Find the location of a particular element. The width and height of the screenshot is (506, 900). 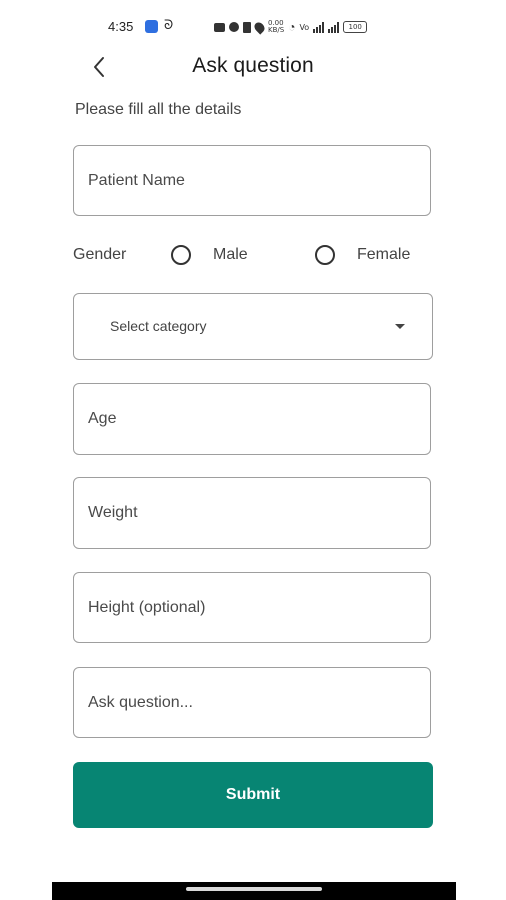

patient-name-field is located at coordinates (252, 180).